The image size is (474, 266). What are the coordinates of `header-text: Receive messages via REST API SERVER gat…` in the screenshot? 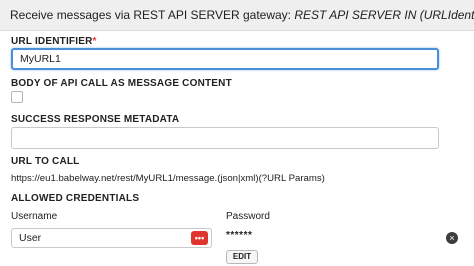 It's located at (151, 15).